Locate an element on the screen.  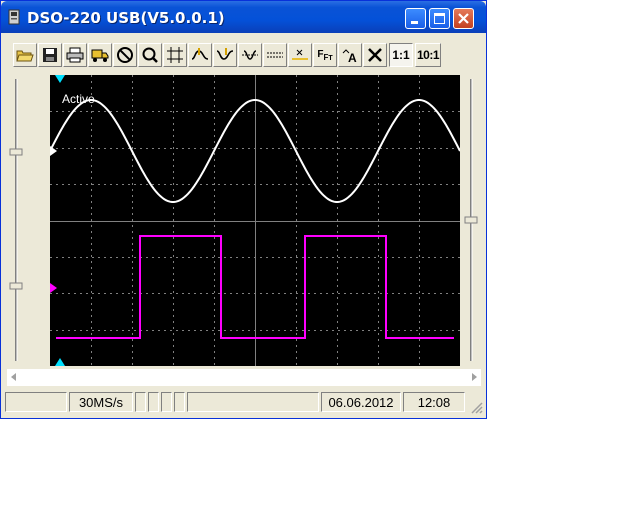
vertical-slider-right is located at coordinates (471, 220).